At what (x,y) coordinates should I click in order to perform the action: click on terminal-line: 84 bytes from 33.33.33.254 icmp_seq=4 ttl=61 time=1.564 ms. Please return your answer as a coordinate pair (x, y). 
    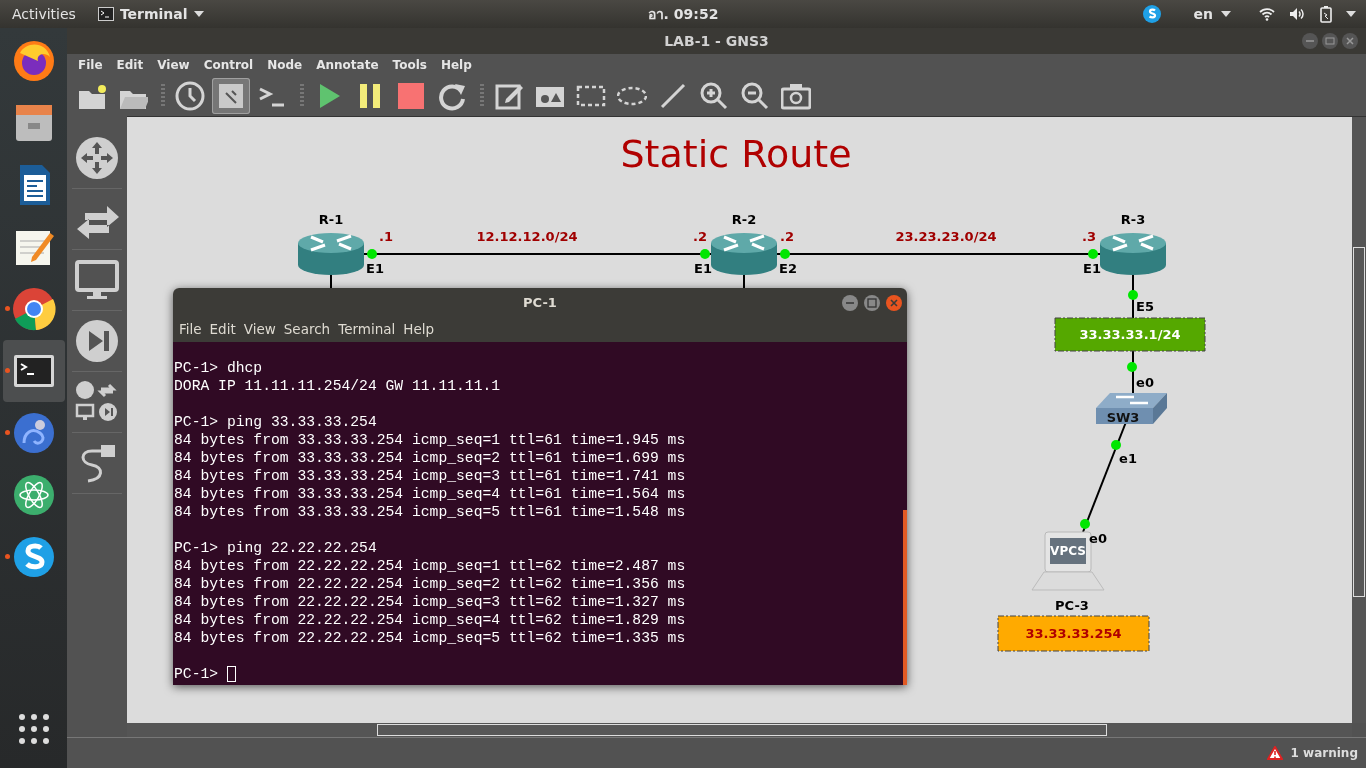
    Looking at the image, I should click on (430, 494).